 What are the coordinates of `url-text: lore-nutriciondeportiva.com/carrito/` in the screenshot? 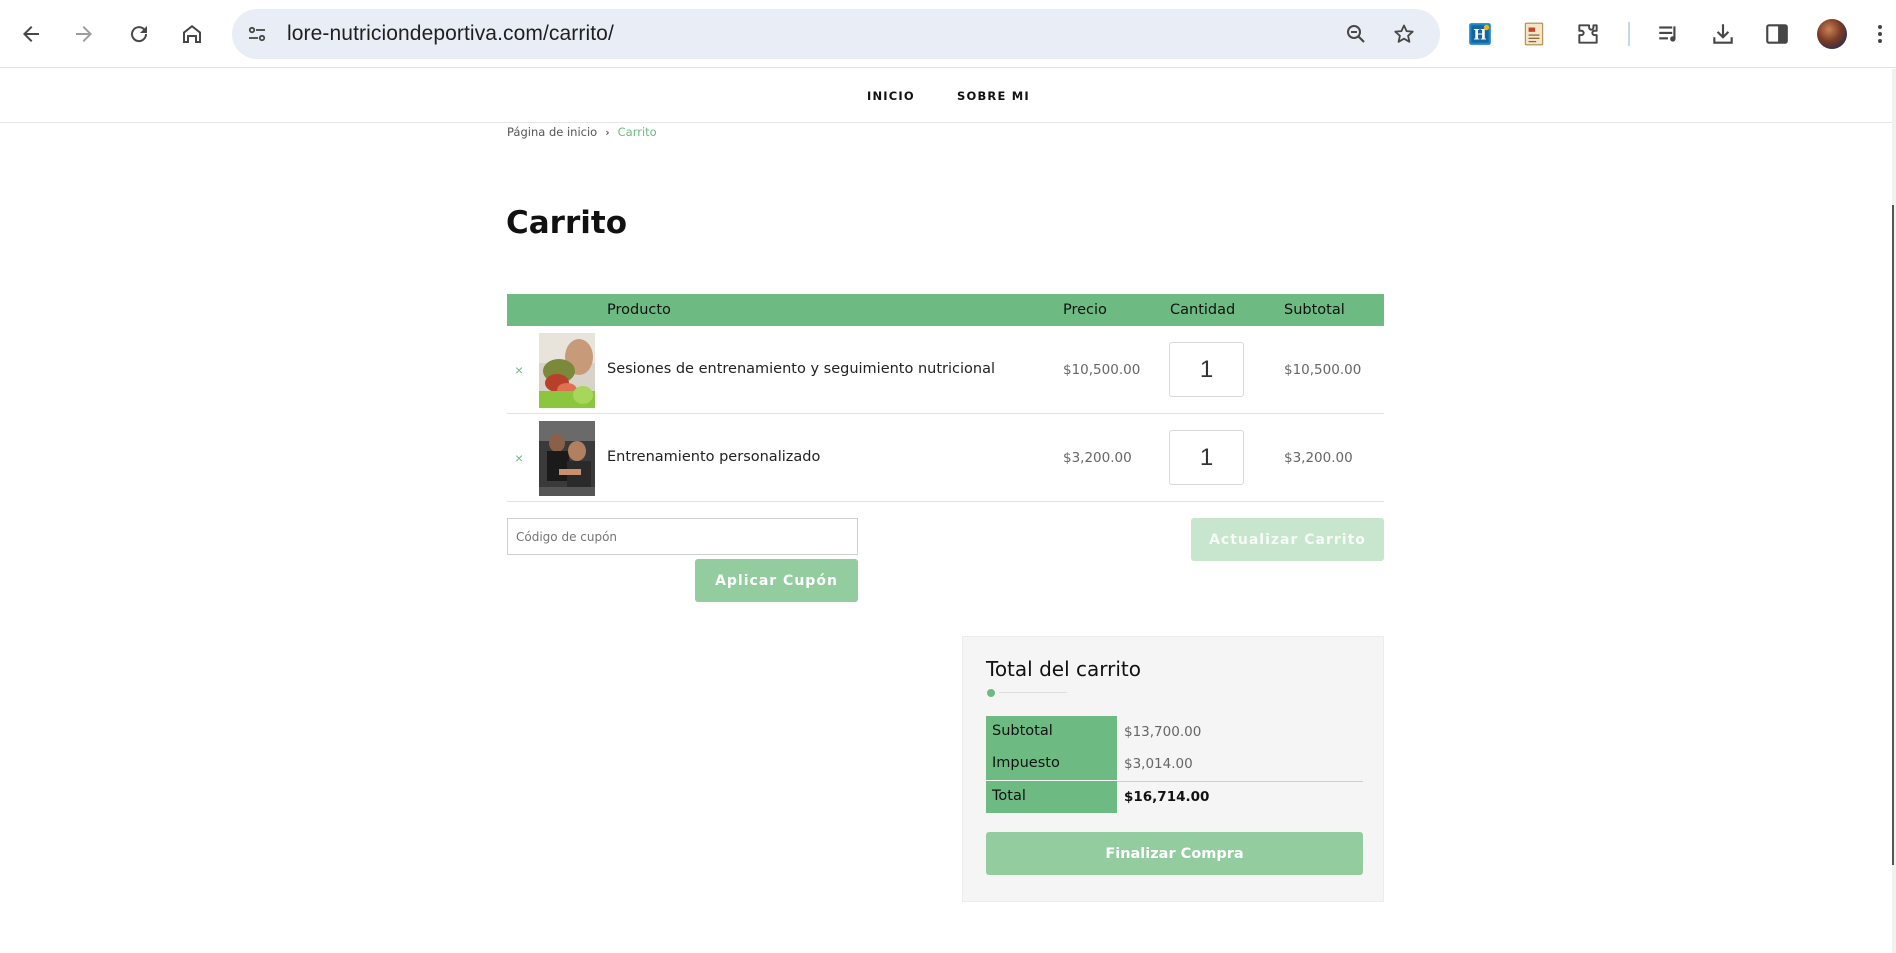 It's located at (450, 34).